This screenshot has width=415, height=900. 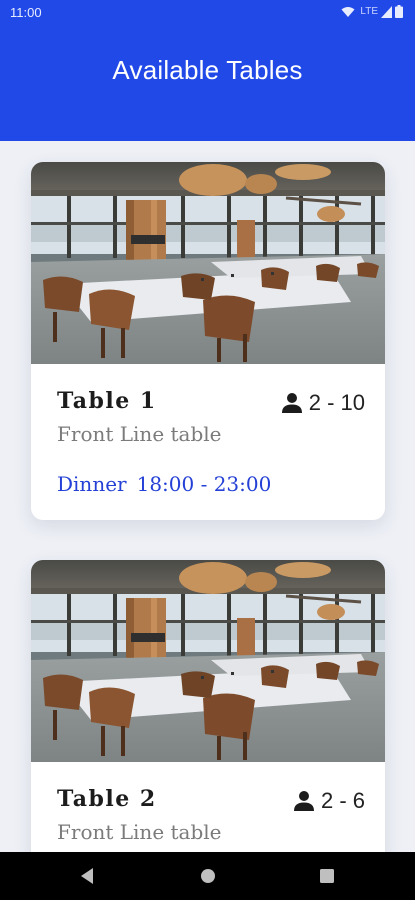 What do you see at coordinates (348, 11) in the screenshot?
I see `wifi-icon` at bounding box center [348, 11].